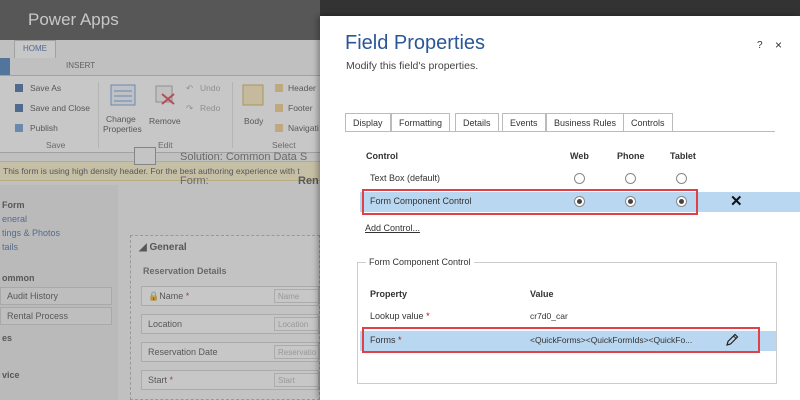 The image size is (800, 400). Describe the element at coordinates (420, 262) in the screenshot. I see `fieldset-legend: Form Component Control` at that location.